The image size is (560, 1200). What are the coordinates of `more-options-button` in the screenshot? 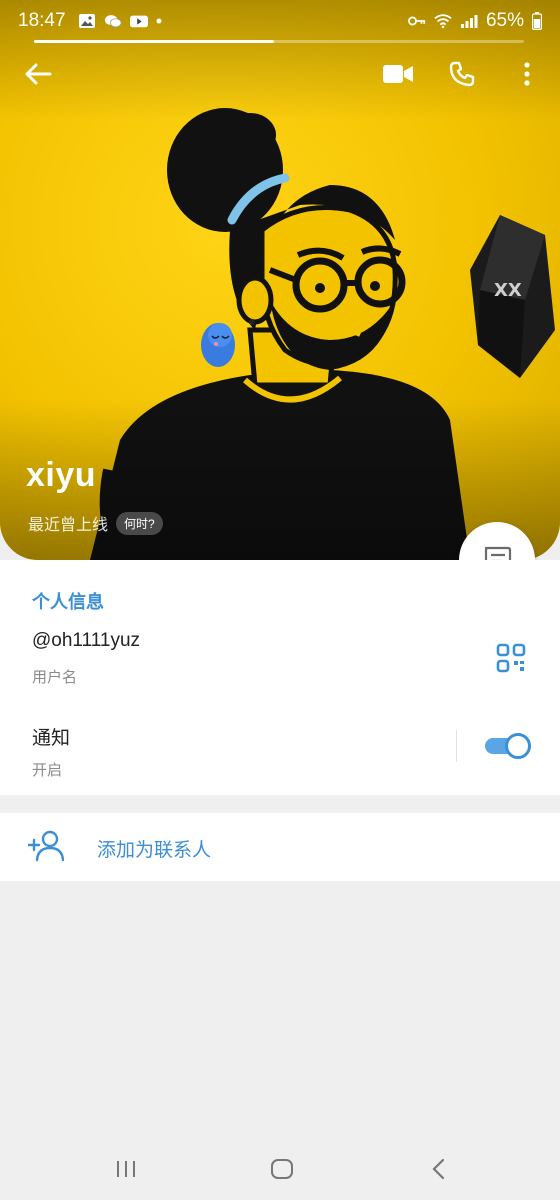 It's located at (527, 74).